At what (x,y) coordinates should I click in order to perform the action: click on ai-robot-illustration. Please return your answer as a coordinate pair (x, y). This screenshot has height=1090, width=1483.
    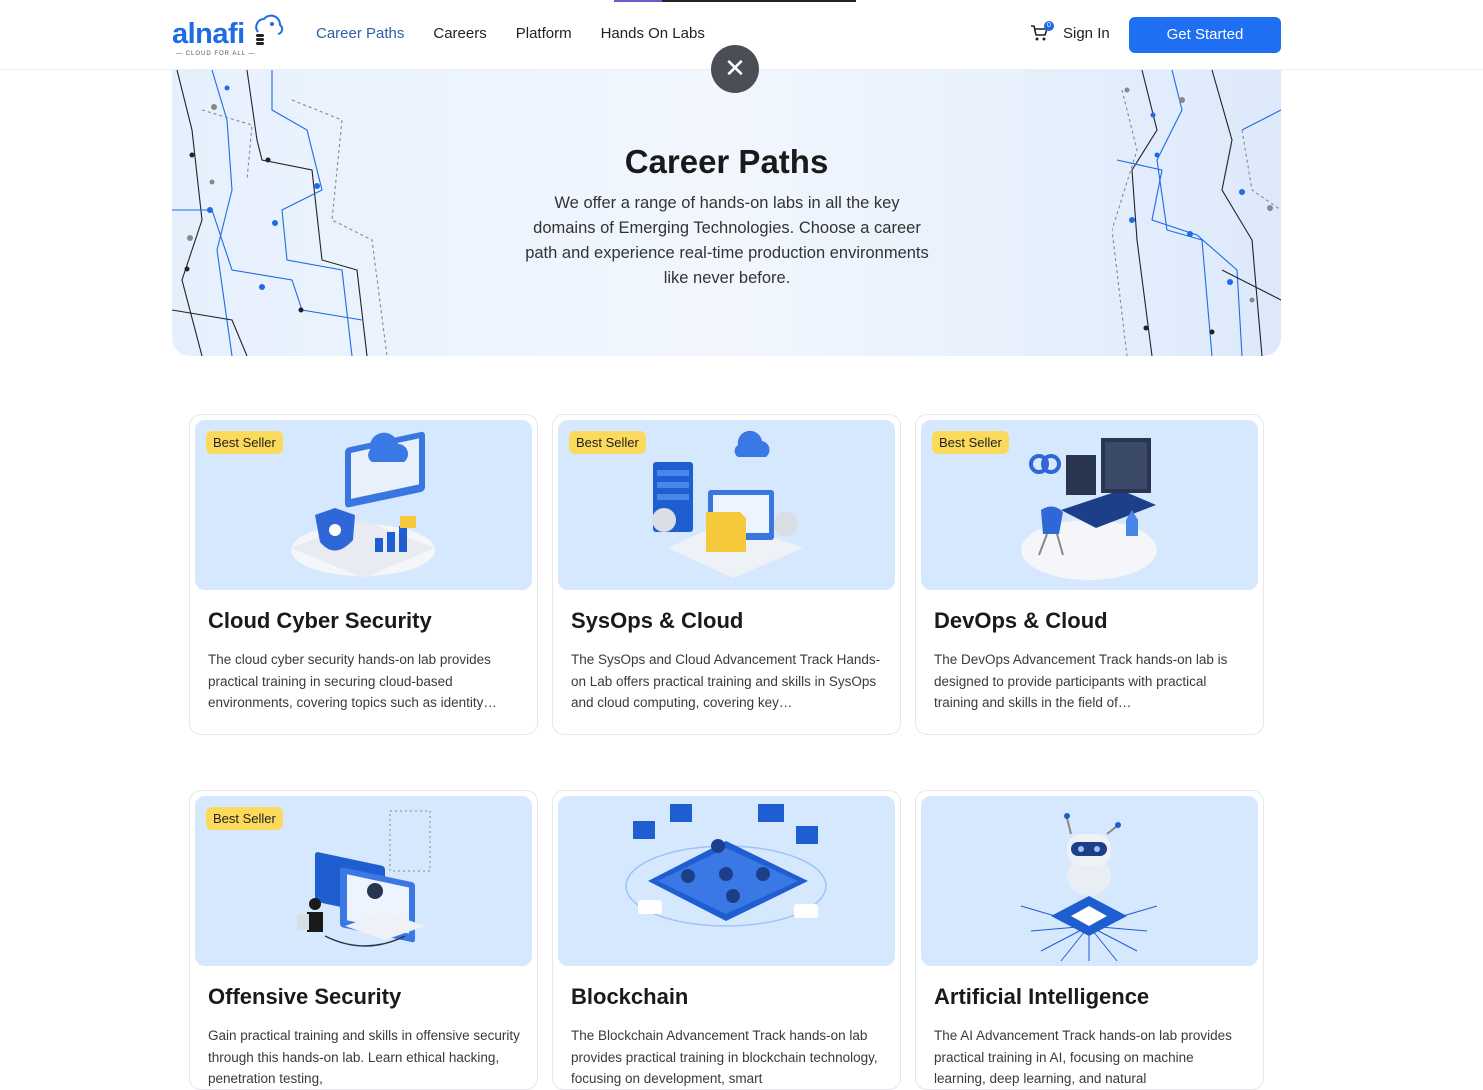
    Looking at the image, I should click on (1089, 887).